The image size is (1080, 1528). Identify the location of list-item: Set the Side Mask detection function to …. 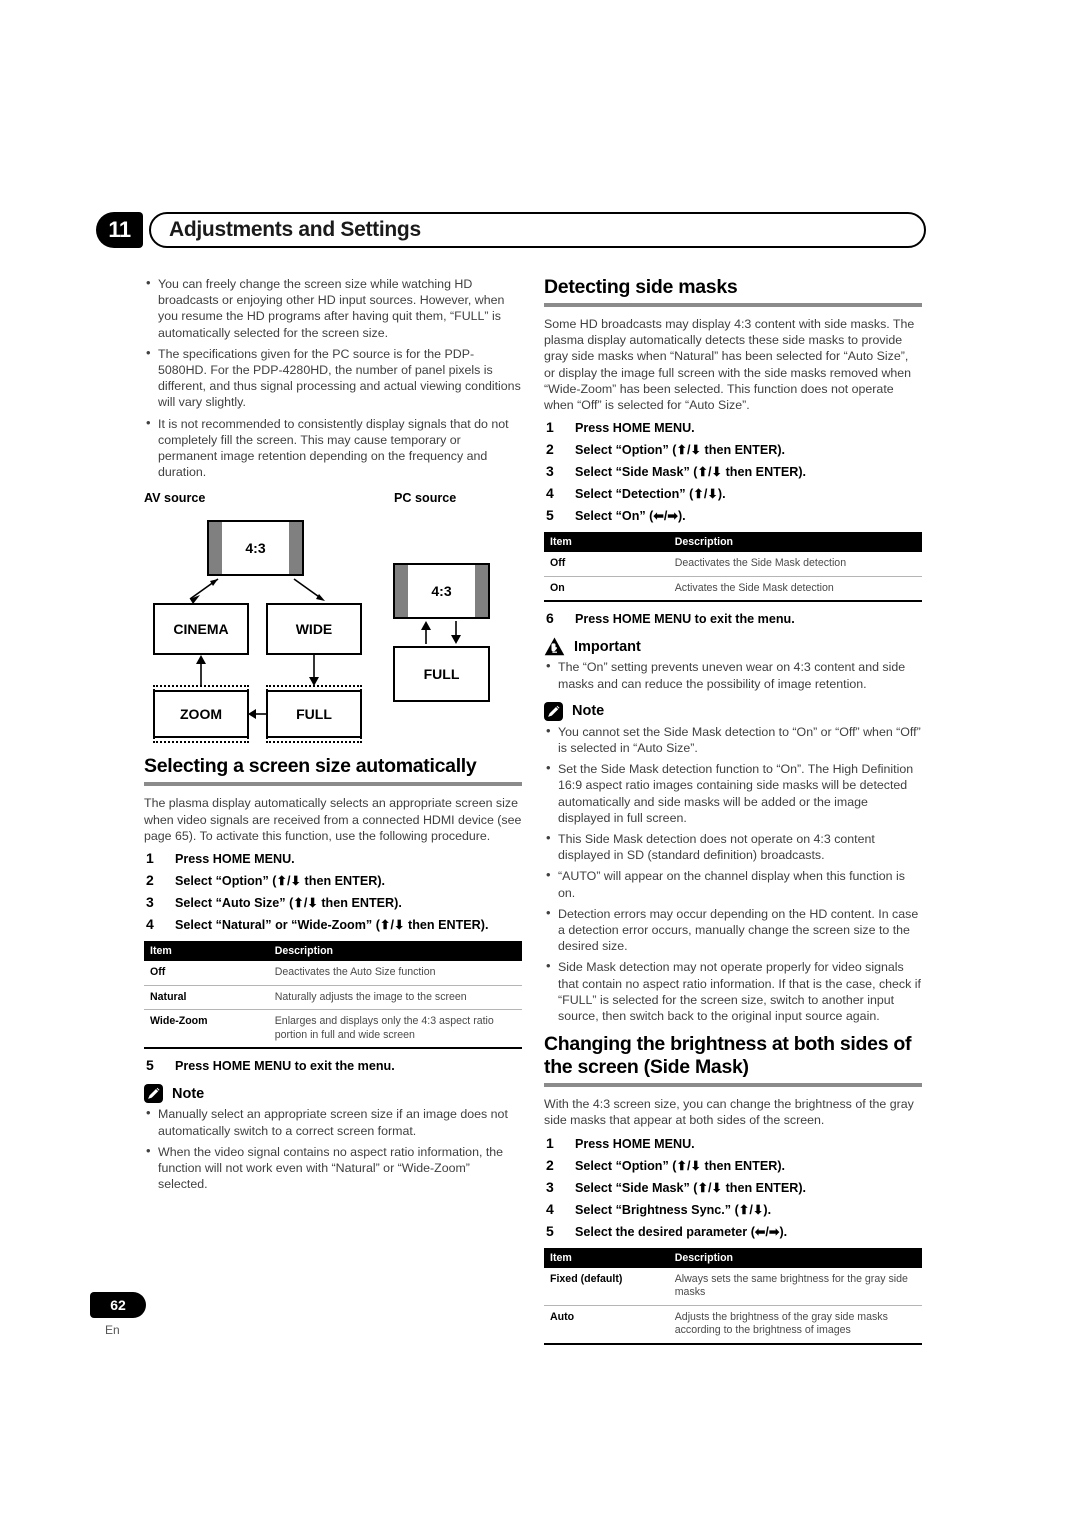
(733, 793).